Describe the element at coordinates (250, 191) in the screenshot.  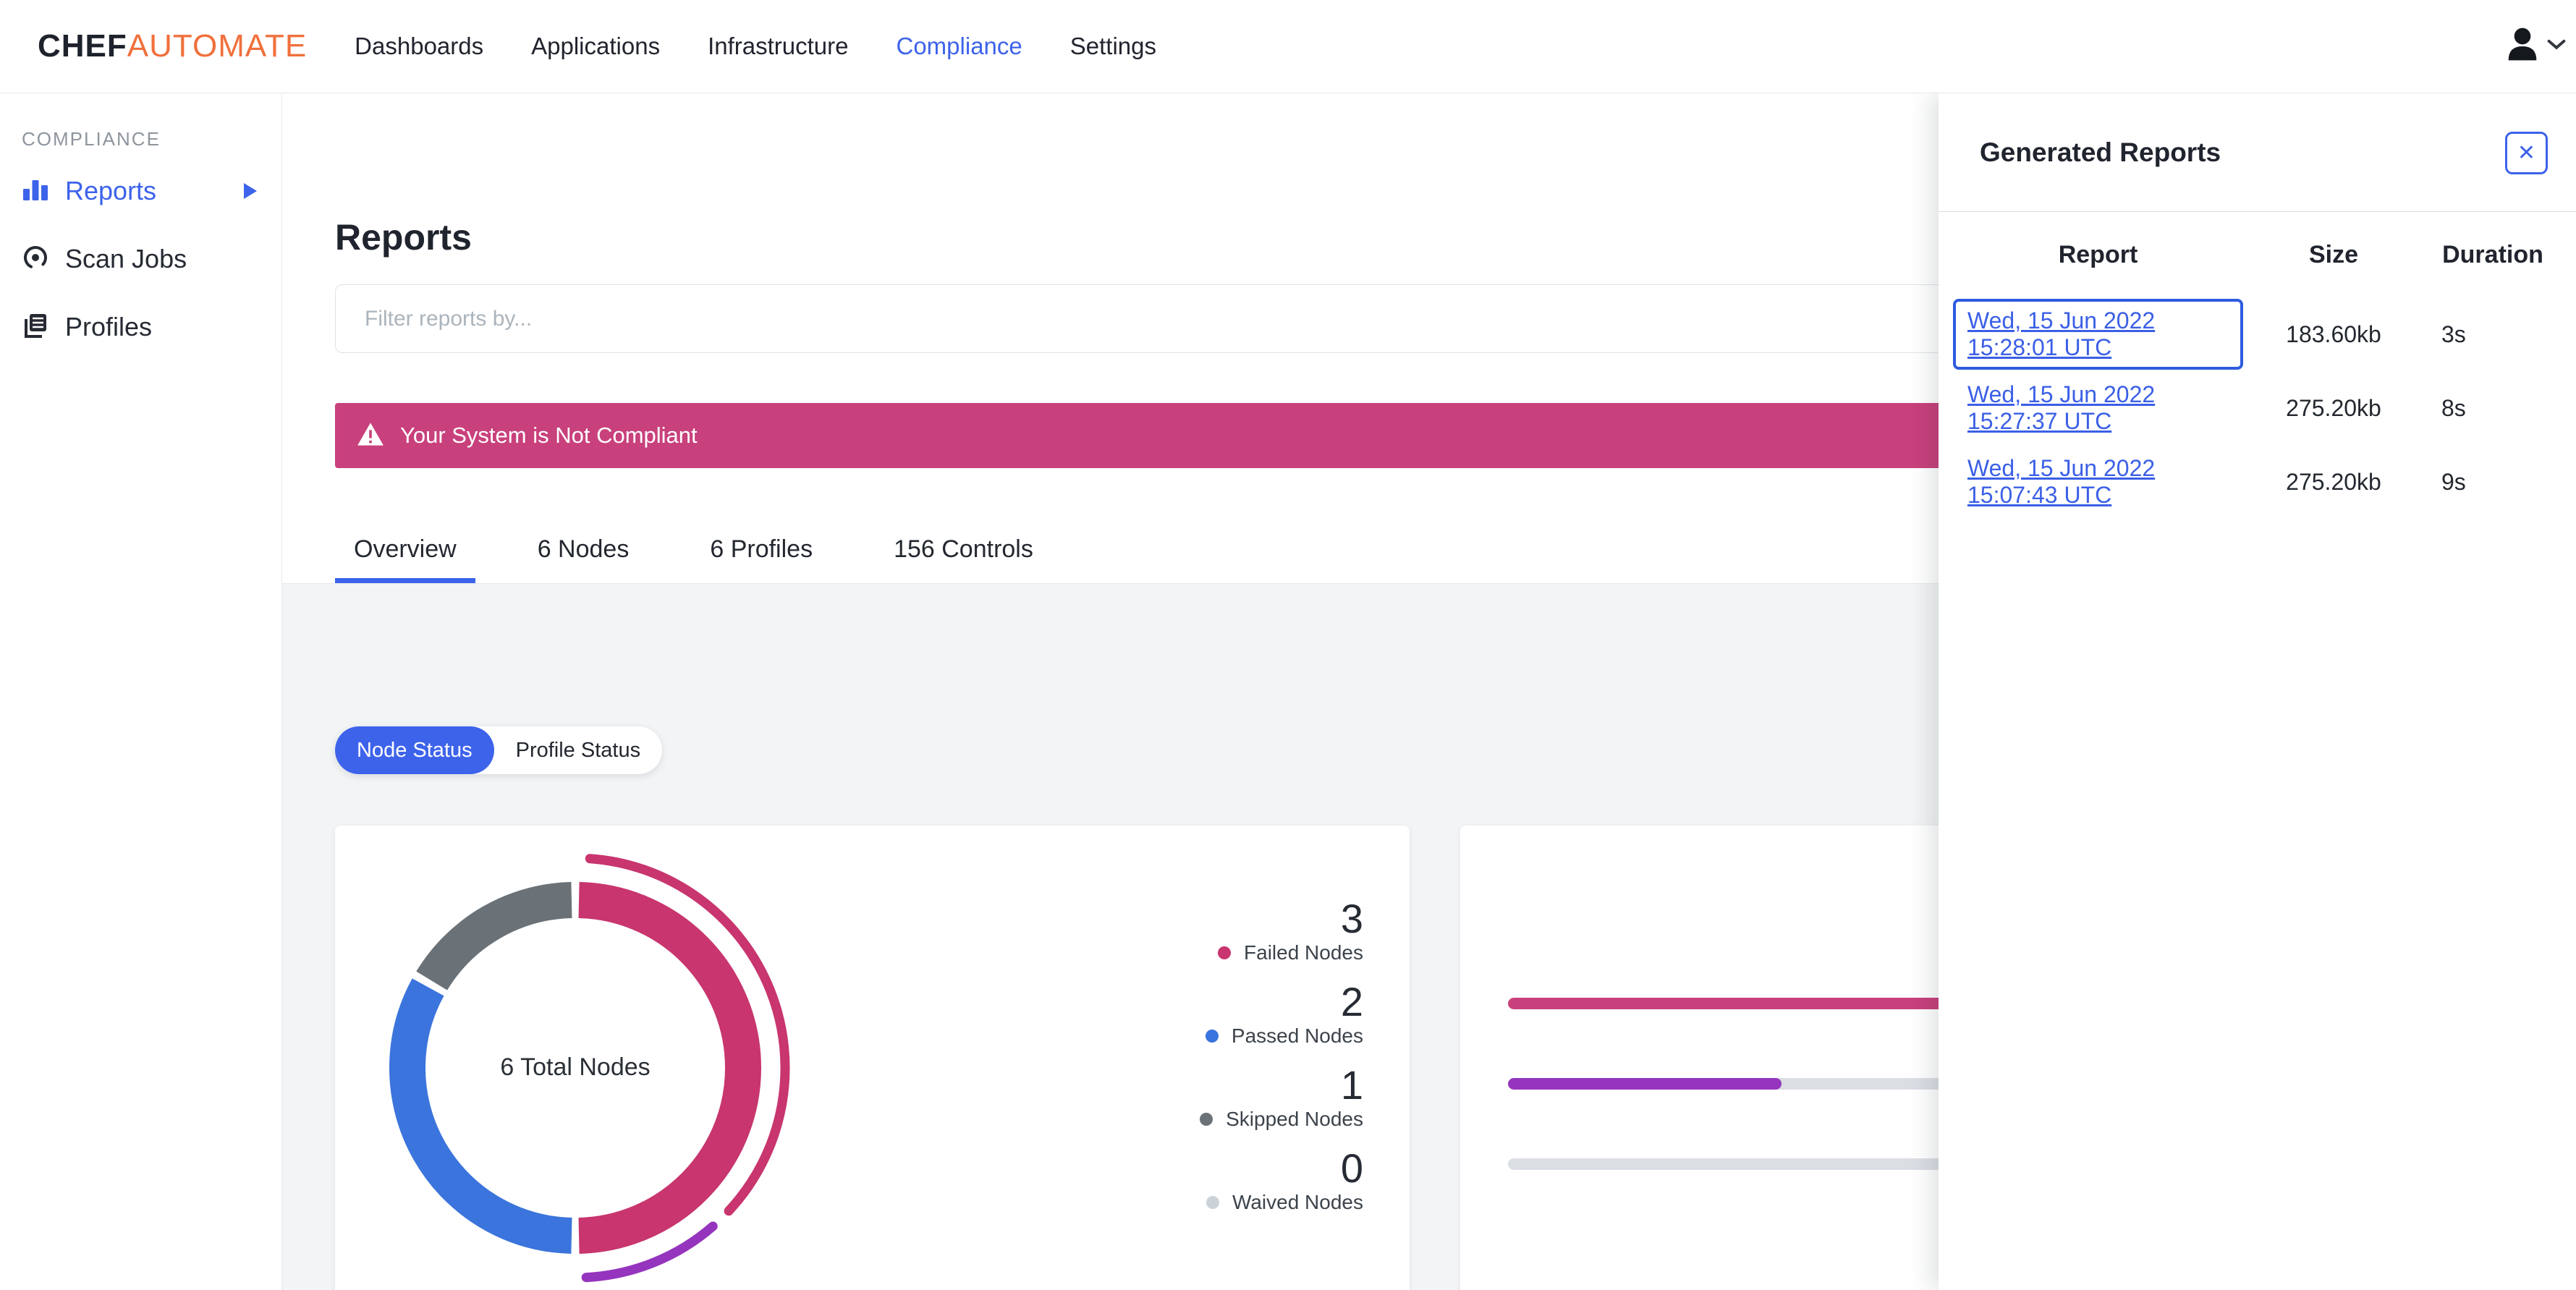
I see `submenu-arrow-icon` at that location.